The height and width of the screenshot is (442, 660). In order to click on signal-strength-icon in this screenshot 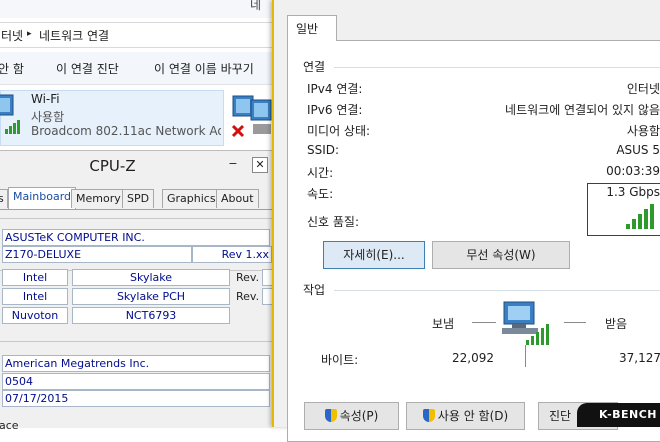, I will do `click(640, 216)`.